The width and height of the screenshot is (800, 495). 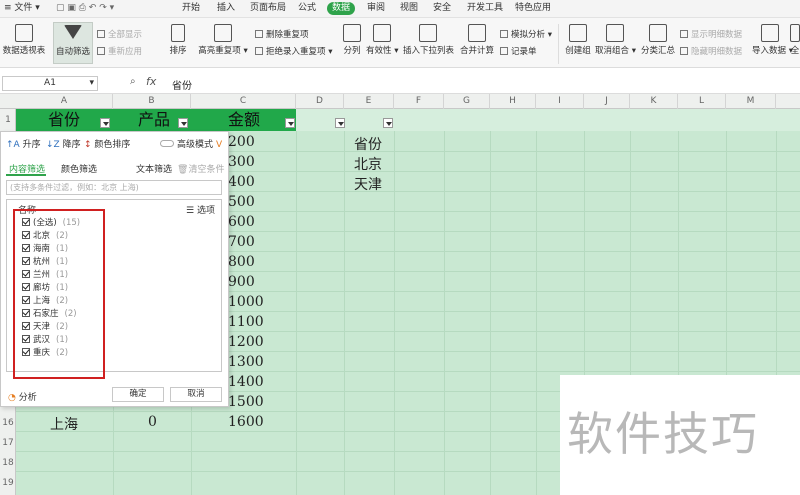 I want to click on tab-review: 审阅, so click(x=376, y=8).